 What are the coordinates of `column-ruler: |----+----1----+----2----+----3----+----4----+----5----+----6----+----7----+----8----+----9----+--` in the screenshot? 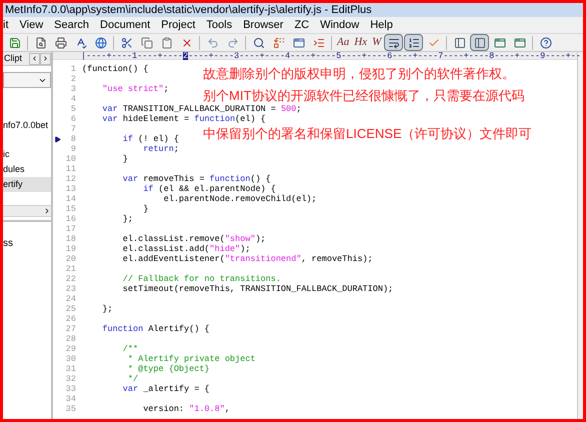 It's located at (331, 56).